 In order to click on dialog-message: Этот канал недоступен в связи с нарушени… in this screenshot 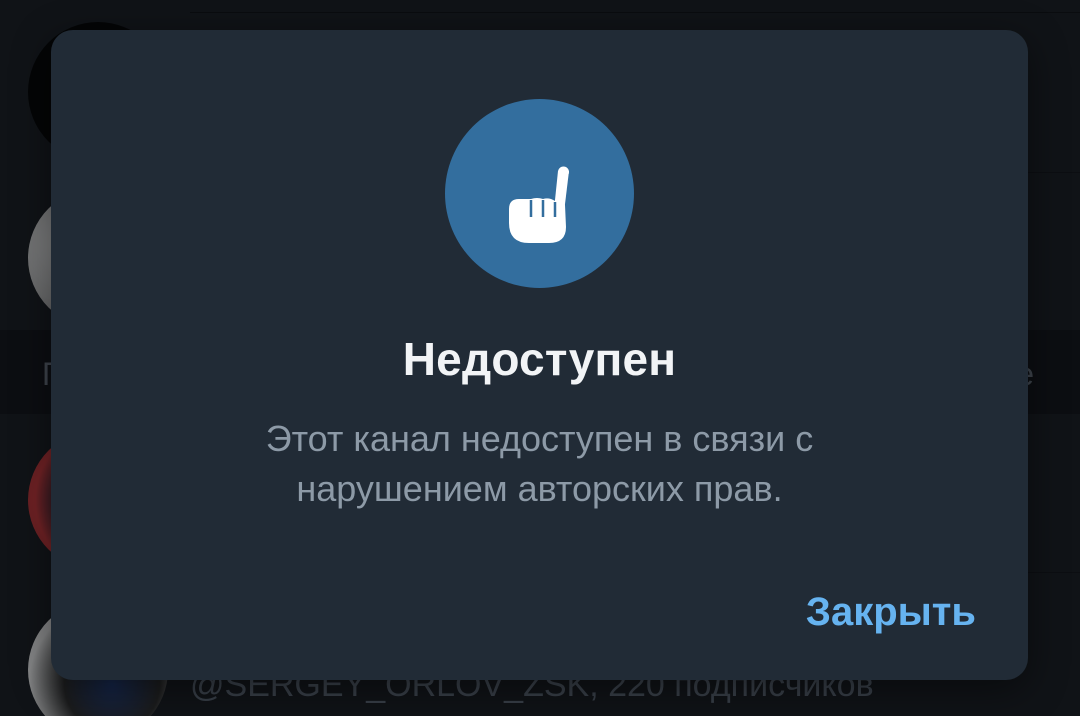, I will do `click(539, 463)`.